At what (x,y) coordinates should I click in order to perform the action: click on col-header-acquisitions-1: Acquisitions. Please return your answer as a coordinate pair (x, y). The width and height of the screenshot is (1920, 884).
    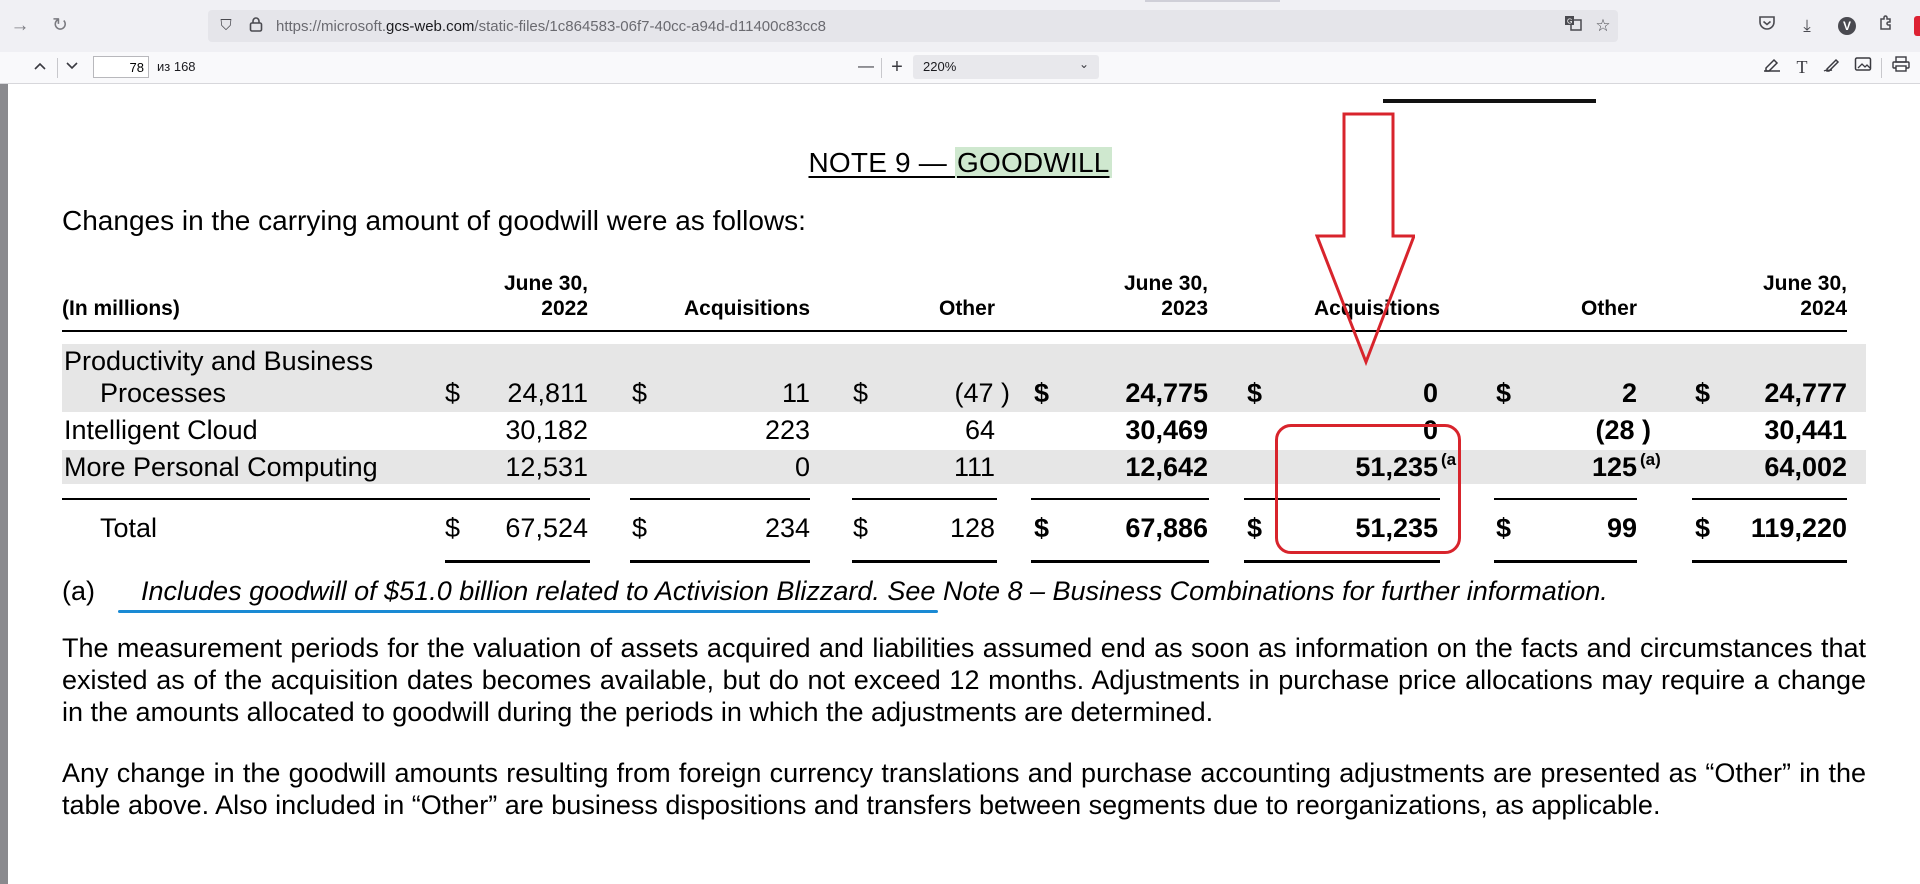
    Looking at the image, I should click on (746, 308).